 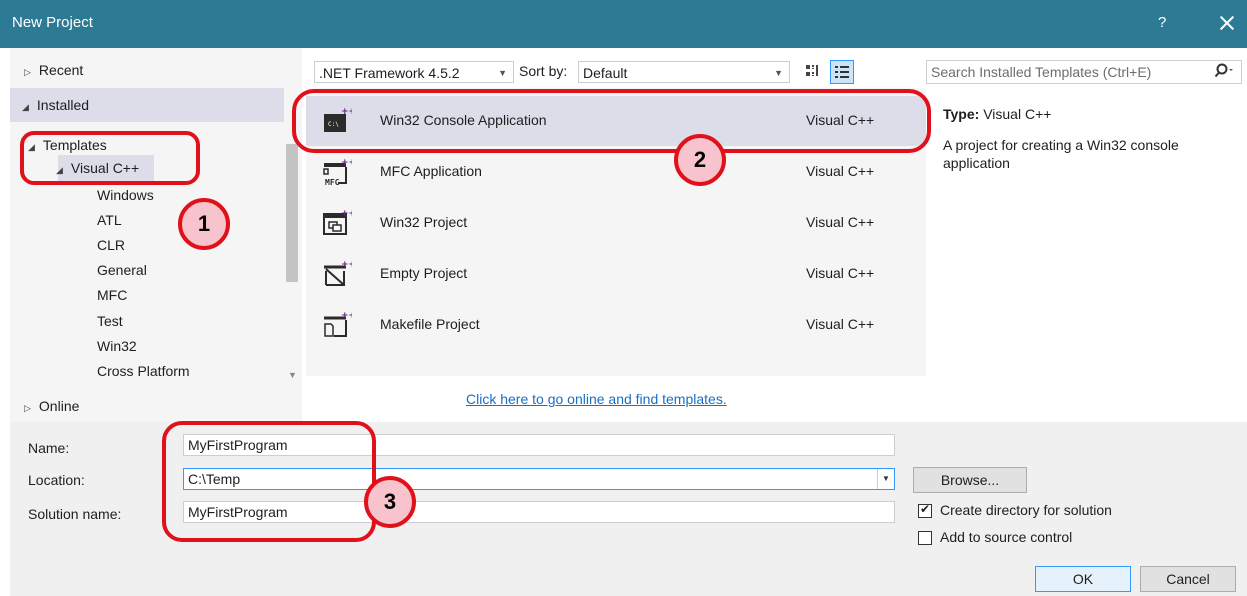 What do you see at coordinates (1162, 22) in the screenshot?
I see `help-button: ?` at bounding box center [1162, 22].